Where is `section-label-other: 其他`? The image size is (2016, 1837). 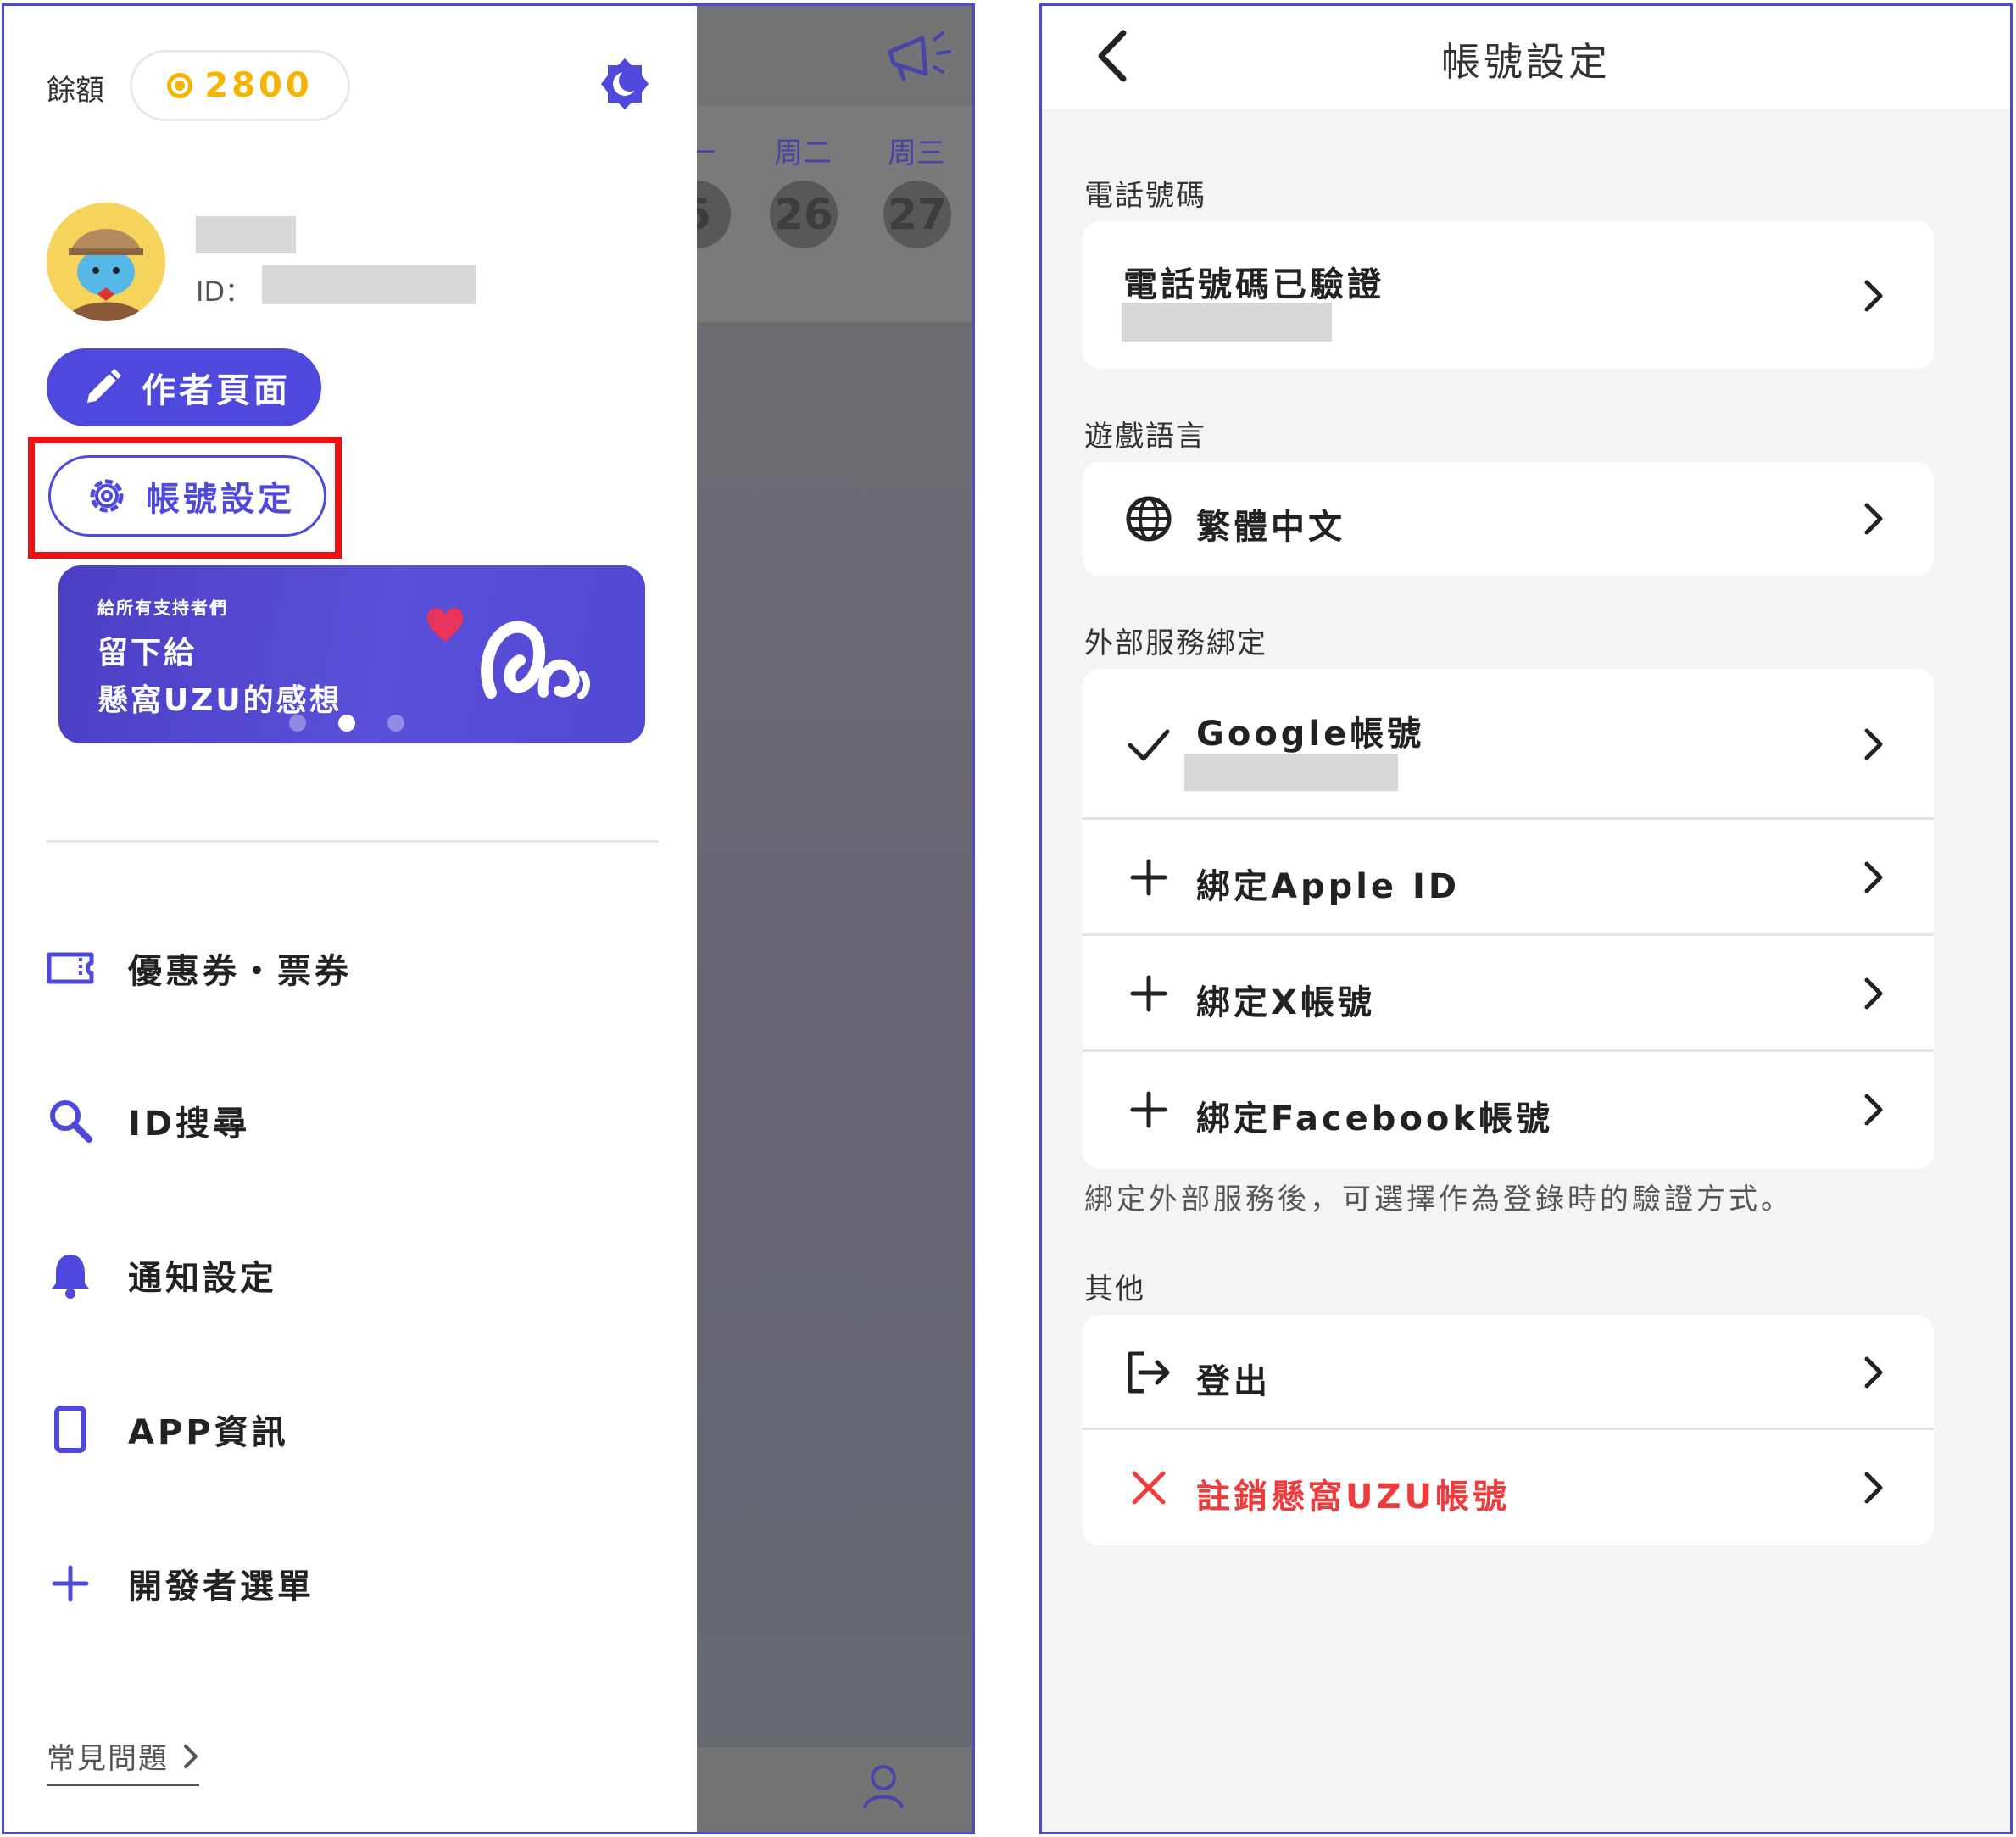 section-label-other: 其他 is located at coordinates (1114, 1289).